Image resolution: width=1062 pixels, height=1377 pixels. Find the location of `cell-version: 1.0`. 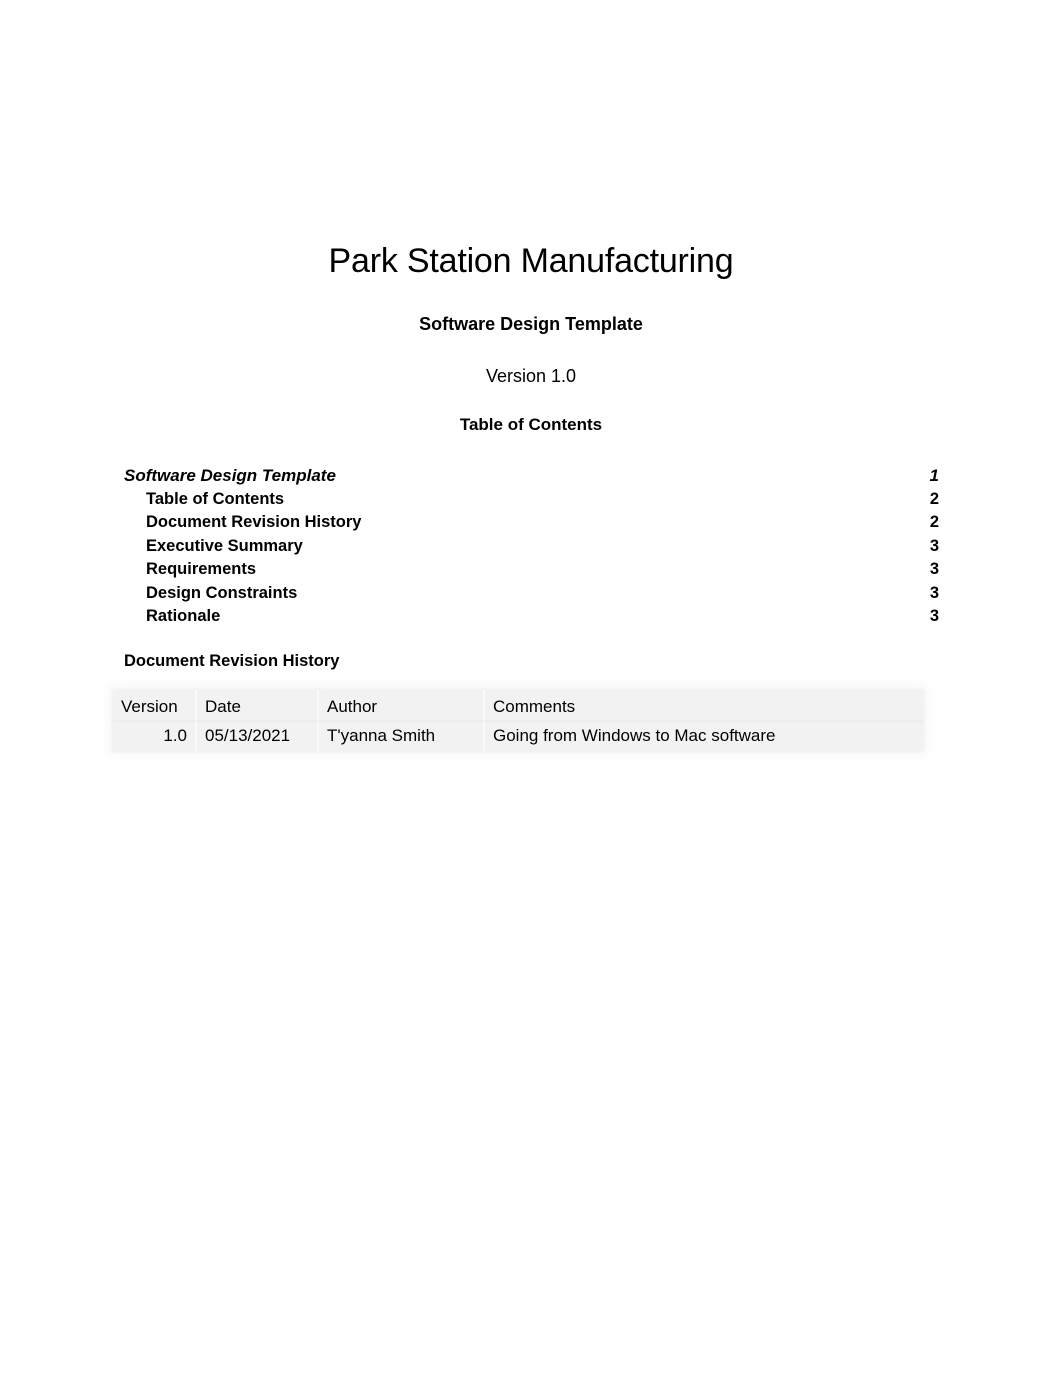

cell-version: 1.0 is located at coordinates (155, 736).